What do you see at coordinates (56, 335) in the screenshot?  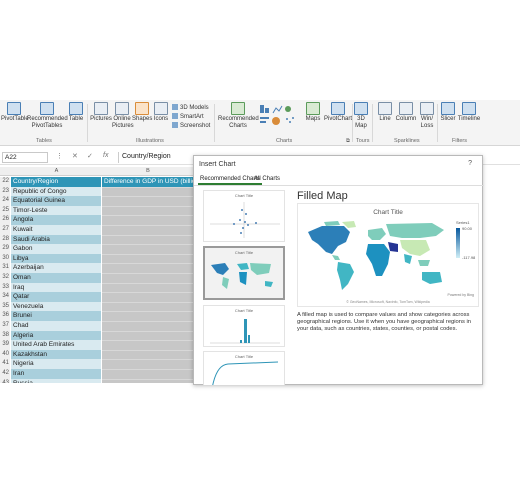 I see `country-cell: Algeria` at bounding box center [56, 335].